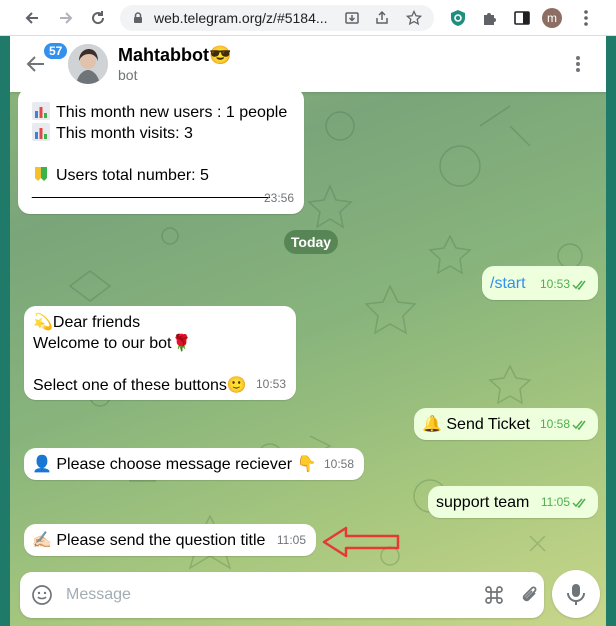 The width and height of the screenshot is (616, 626). What do you see at coordinates (494, 595) in the screenshot?
I see `command-icon` at bounding box center [494, 595].